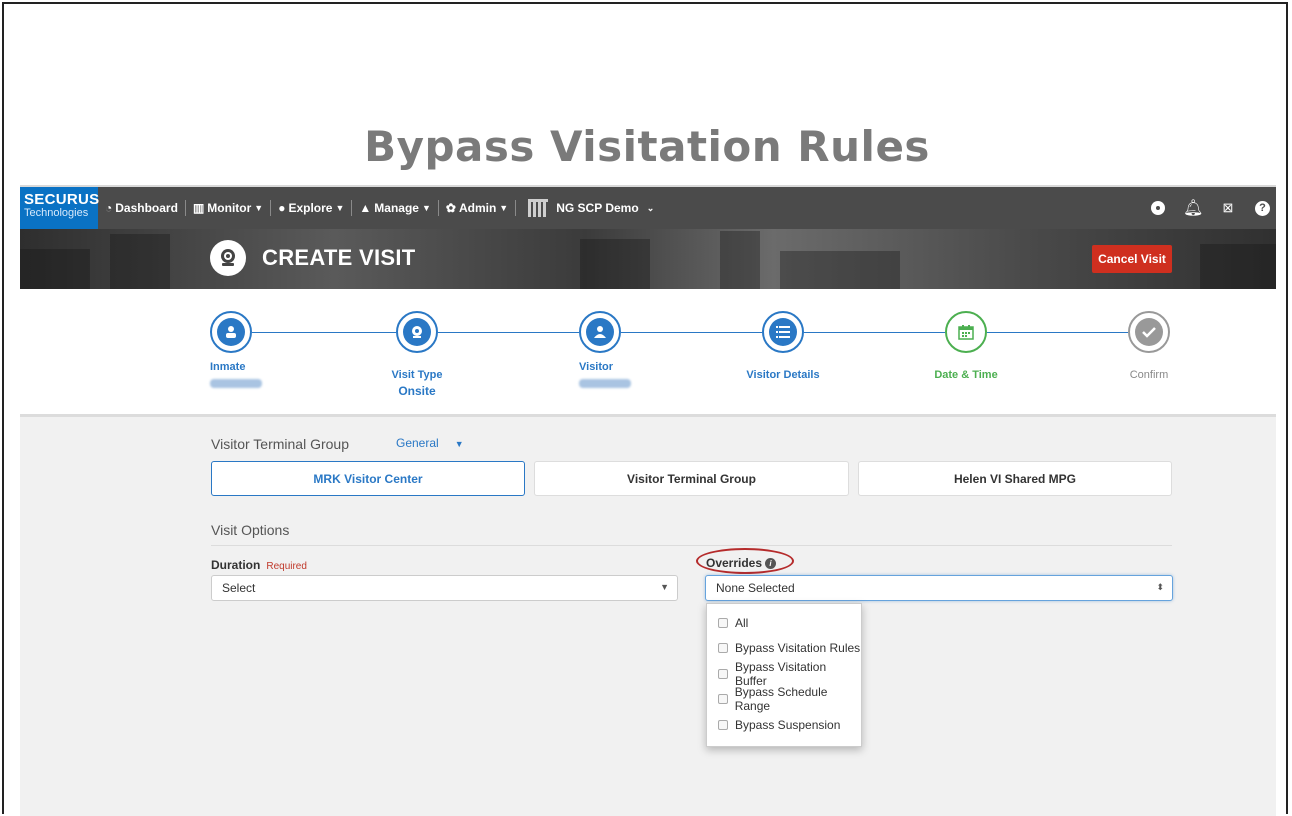 The height and width of the screenshot is (816, 1292). What do you see at coordinates (280, 352) in the screenshot?
I see `step-inmate: Inmate` at bounding box center [280, 352].